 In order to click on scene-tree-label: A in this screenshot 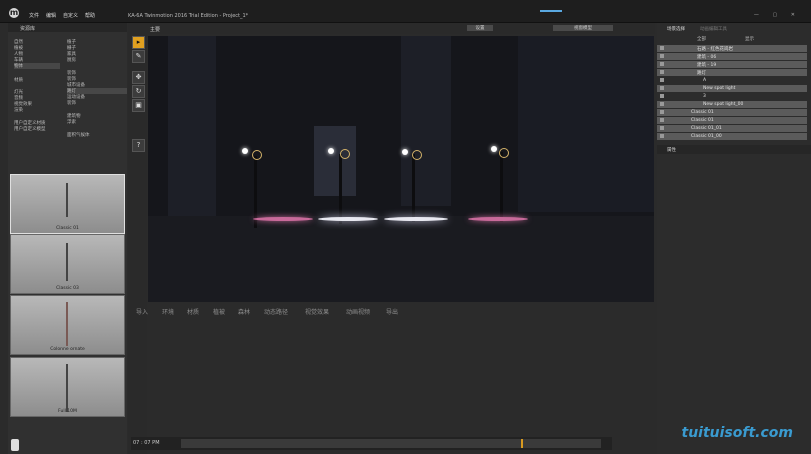, I will do `click(705, 80)`.